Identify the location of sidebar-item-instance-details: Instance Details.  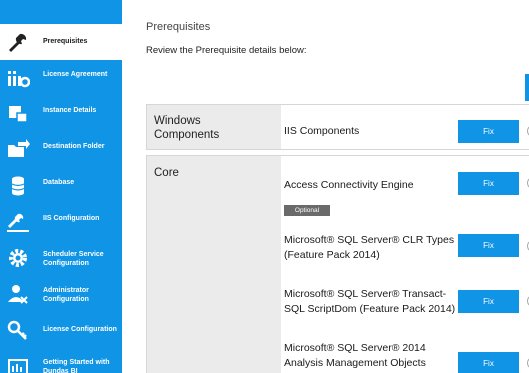
(61, 114).